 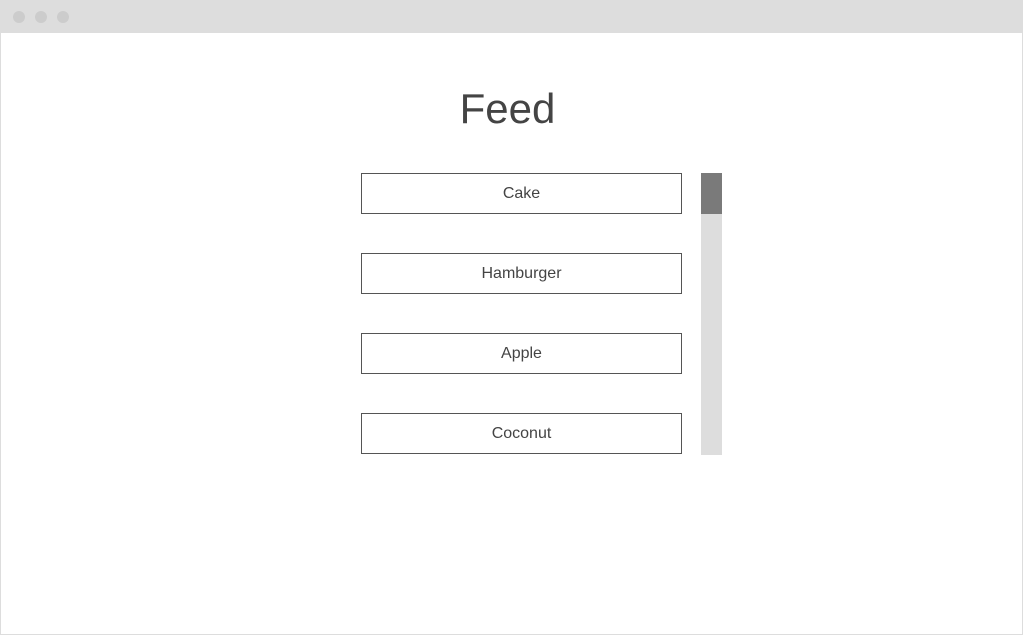 I want to click on window-minimize-dot-icon, so click(x=41, y=17).